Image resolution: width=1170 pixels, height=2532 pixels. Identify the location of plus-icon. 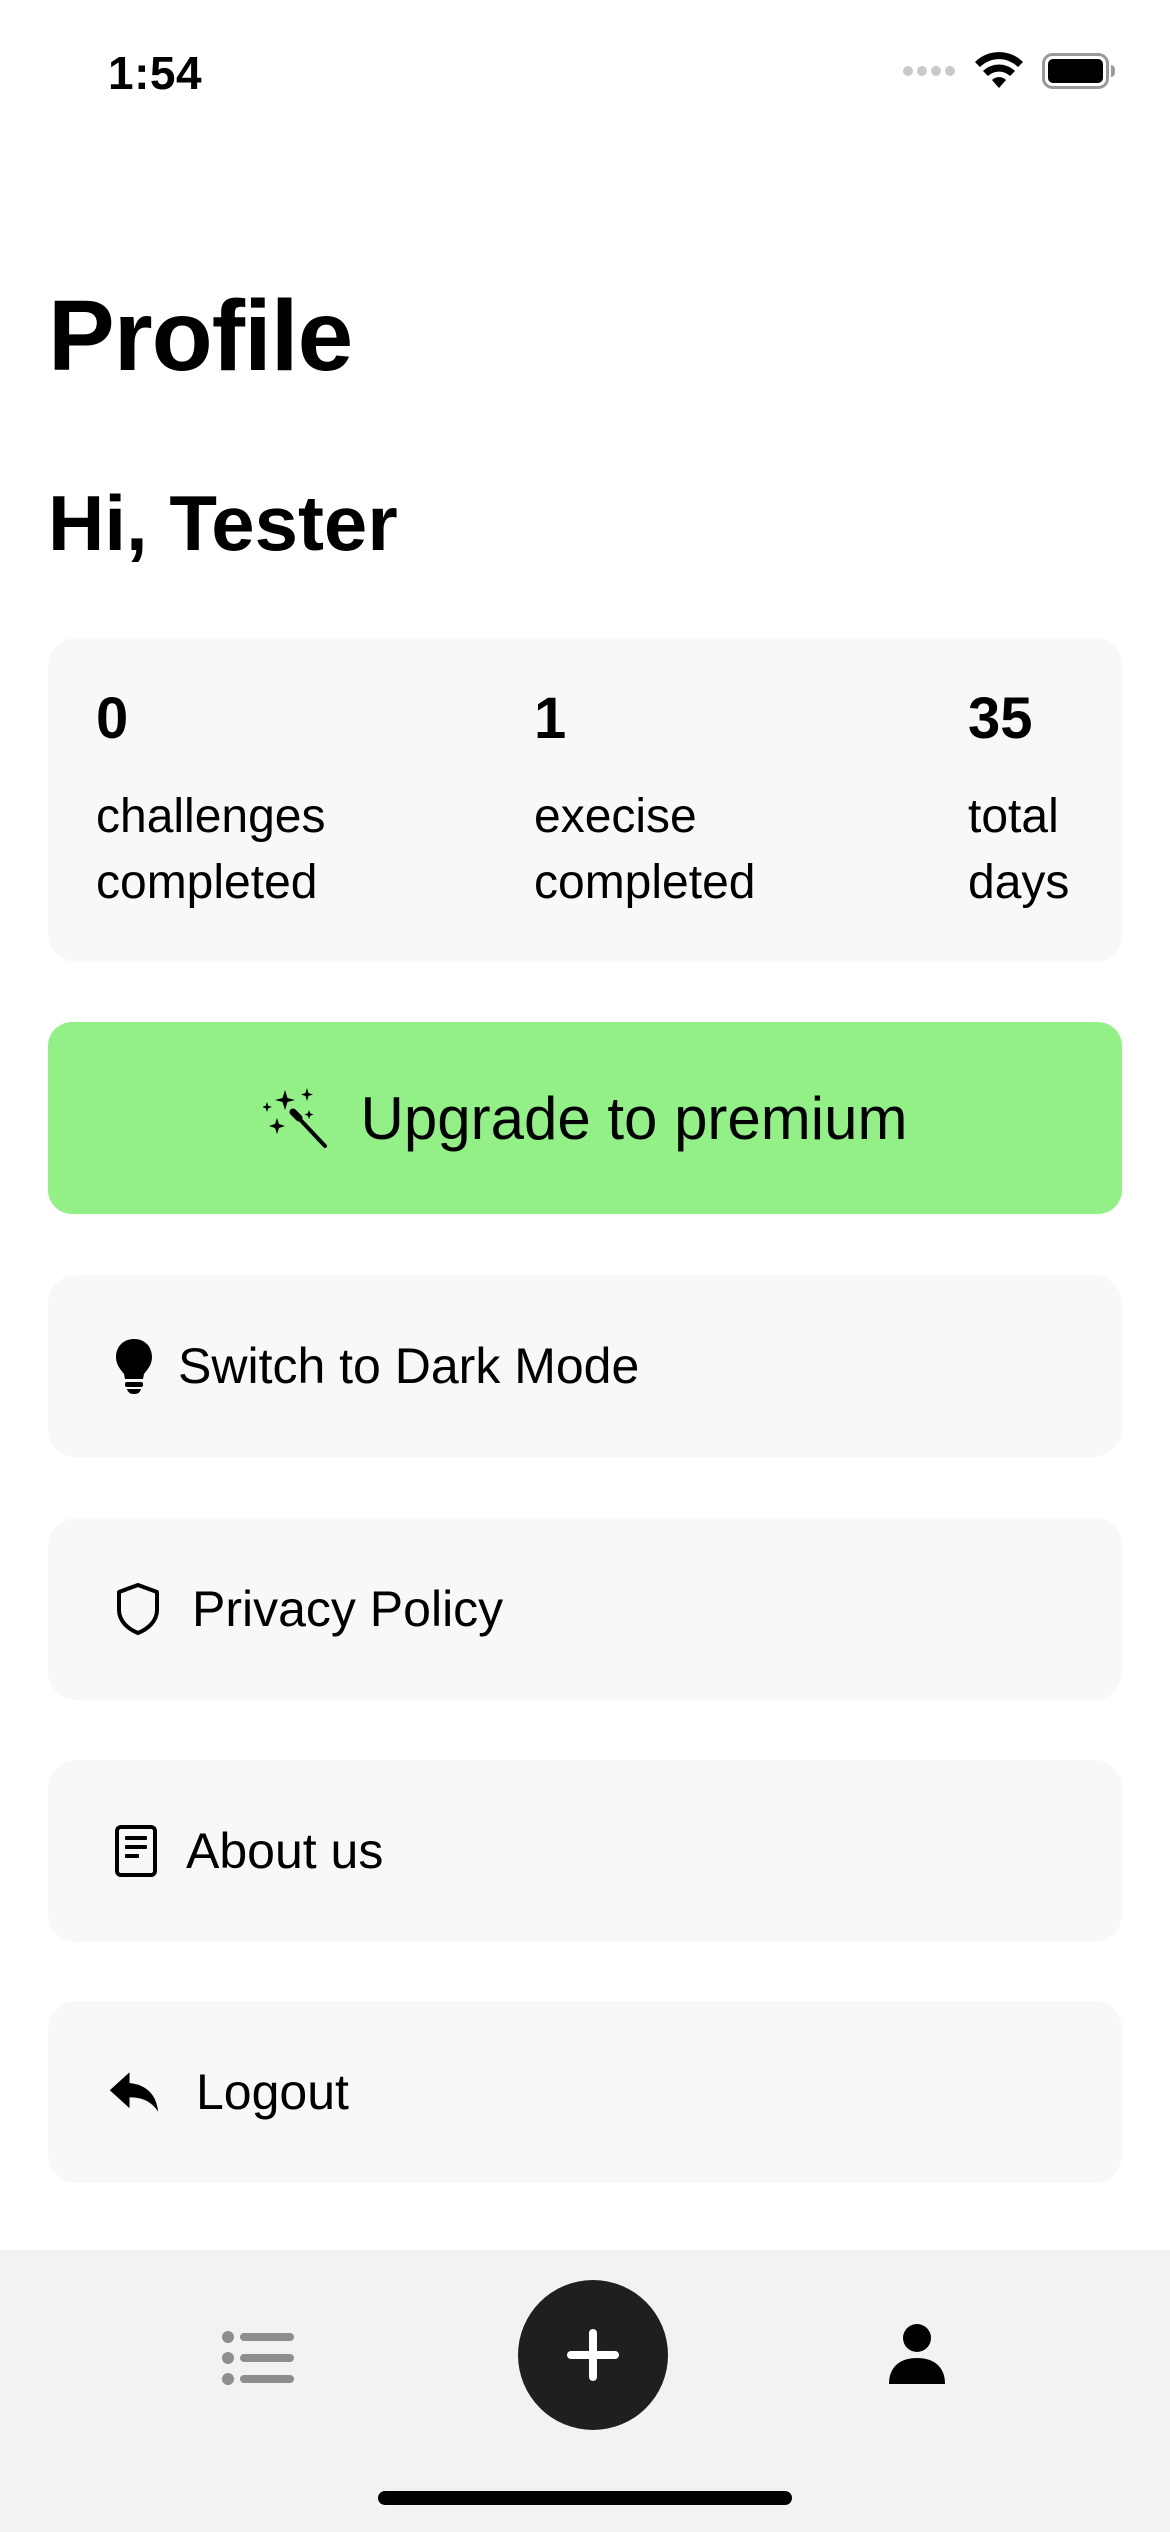
(593, 2355).